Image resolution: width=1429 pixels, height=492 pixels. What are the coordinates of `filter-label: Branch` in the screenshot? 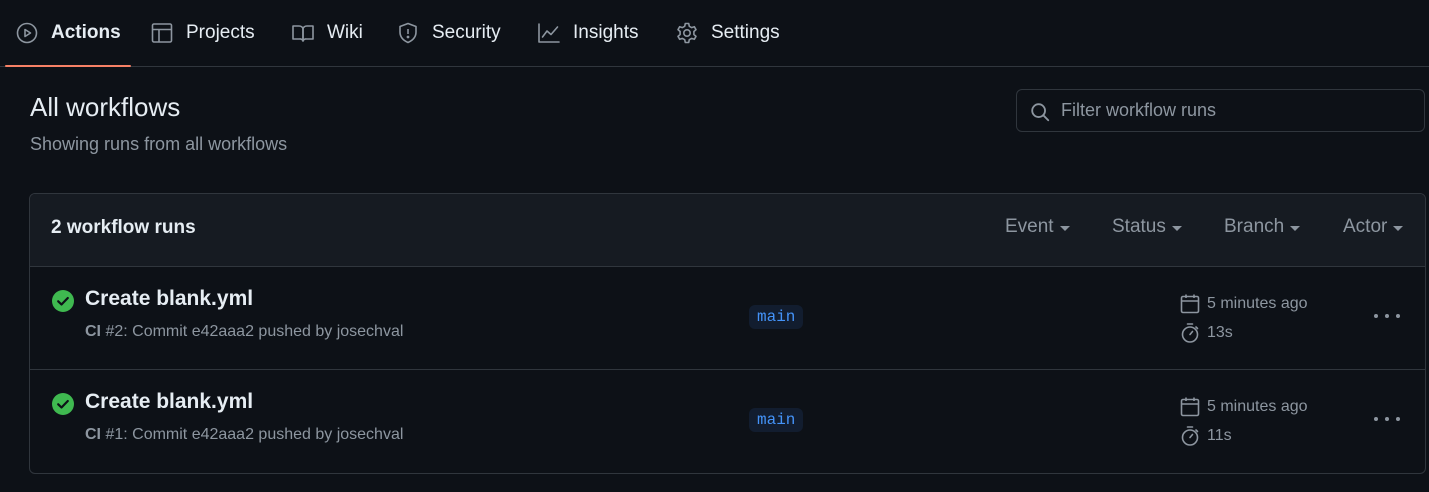 It's located at (1254, 226).